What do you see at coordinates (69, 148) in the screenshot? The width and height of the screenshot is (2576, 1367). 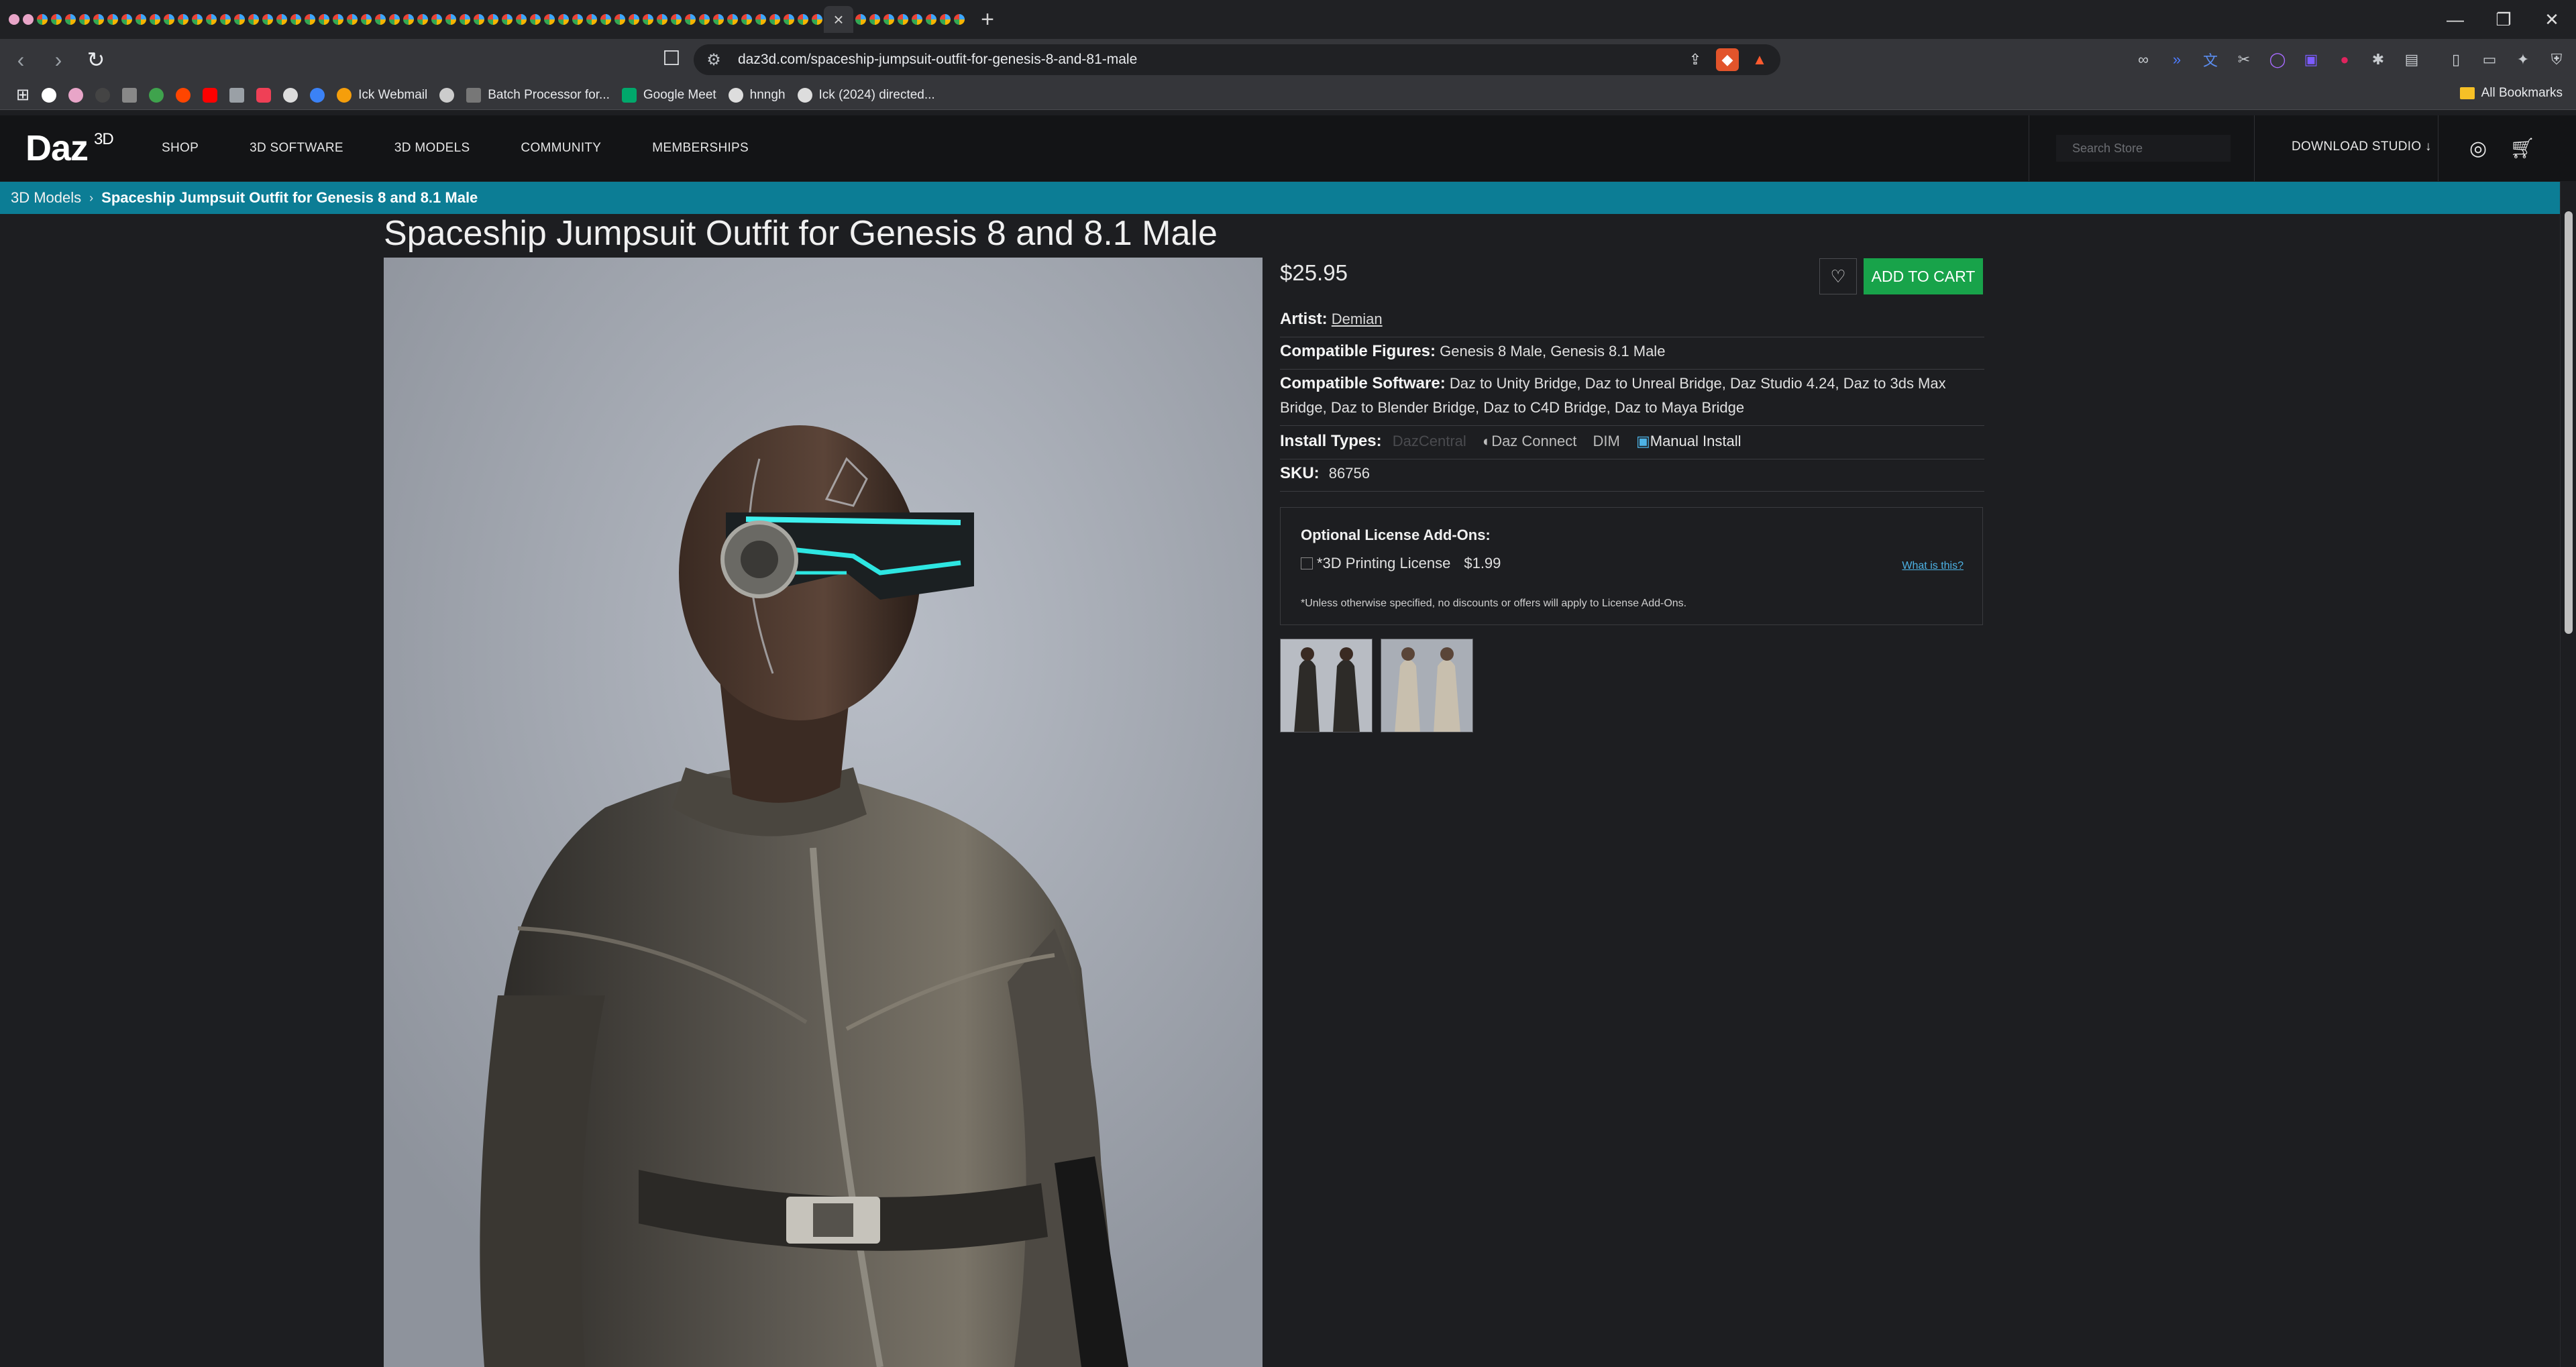 I see `daz-logo: Daz 3D` at bounding box center [69, 148].